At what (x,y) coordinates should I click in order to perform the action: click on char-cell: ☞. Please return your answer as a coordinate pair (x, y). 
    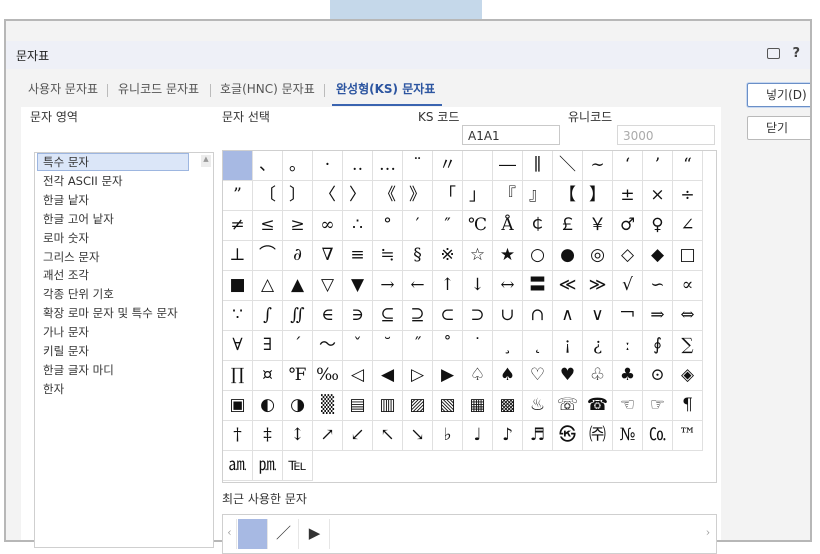
    Looking at the image, I should click on (658, 406).